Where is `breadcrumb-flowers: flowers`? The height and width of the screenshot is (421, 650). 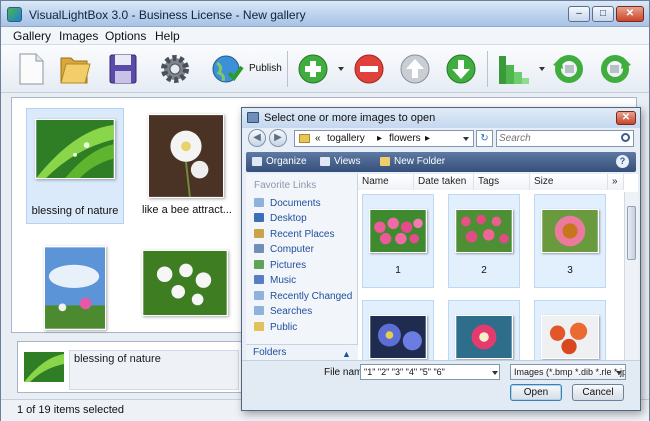 breadcrumb-flowers: flowers is located at coordinates (405, 138).